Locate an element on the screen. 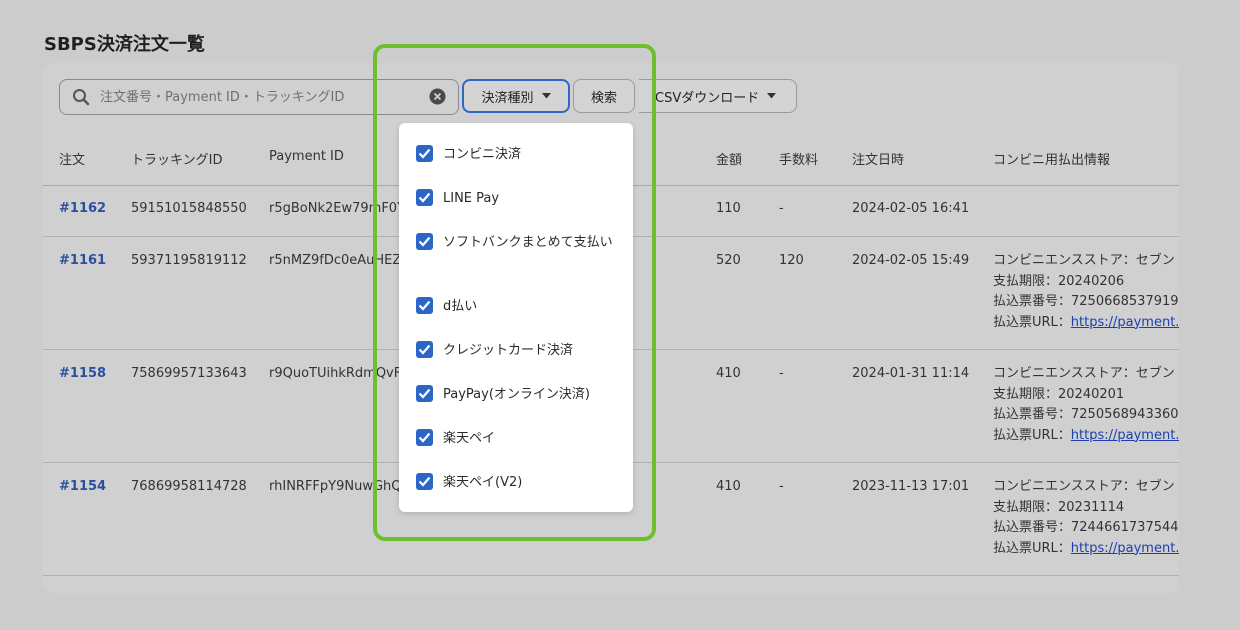  amount: 520 is located at coordinates (728, 260).